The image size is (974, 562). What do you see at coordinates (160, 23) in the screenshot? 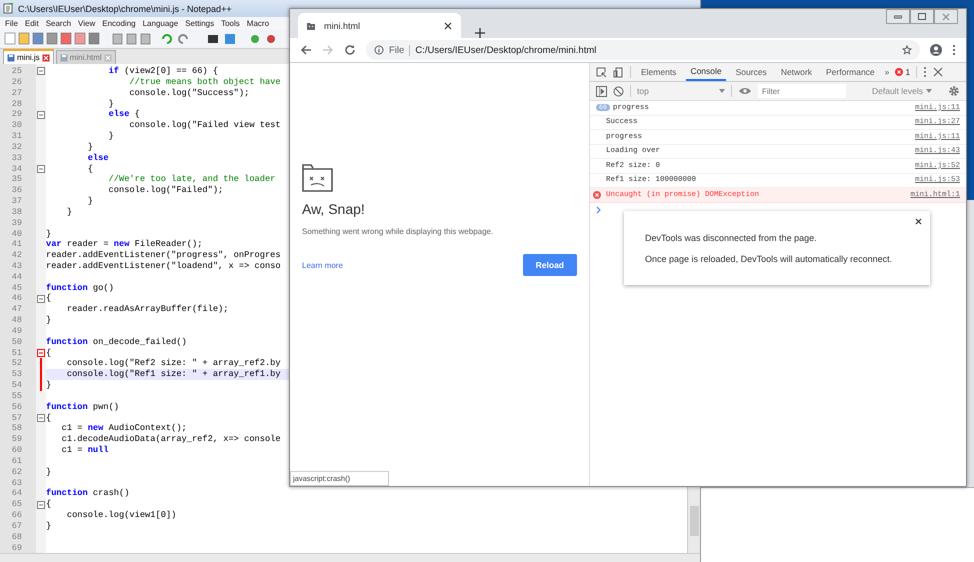
I see `menu-item: Language` at bounding box center [160, 23].